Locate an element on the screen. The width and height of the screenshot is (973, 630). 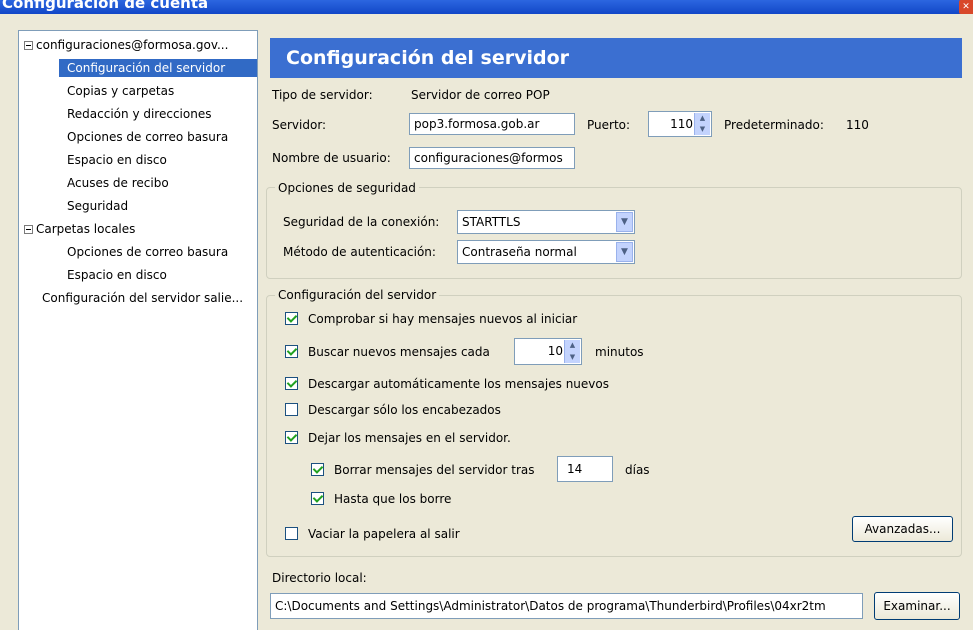
connection-security-select: STARTTLS ▼ is located at coordinates (546, 222).